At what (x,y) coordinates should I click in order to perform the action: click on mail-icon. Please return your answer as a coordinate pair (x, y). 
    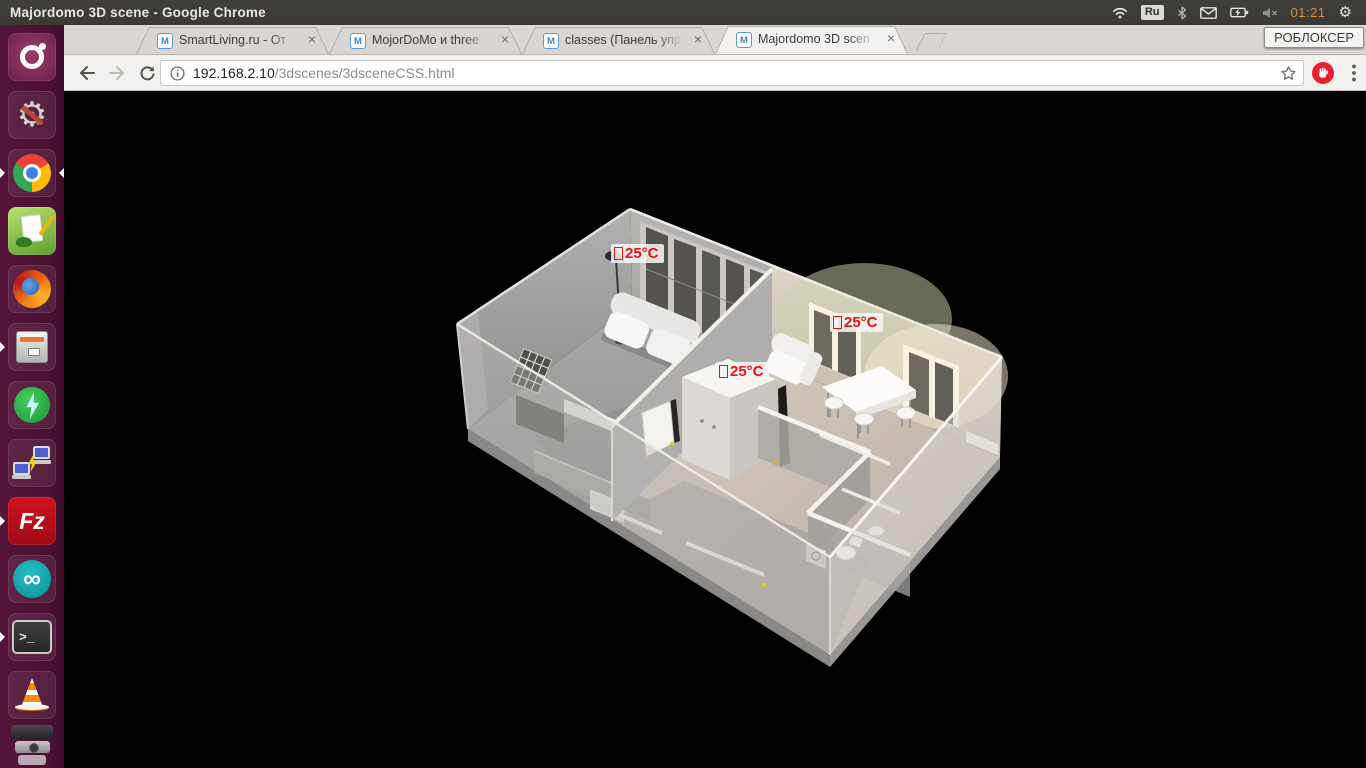
    Looking at the image, I should click on (1208, 12).